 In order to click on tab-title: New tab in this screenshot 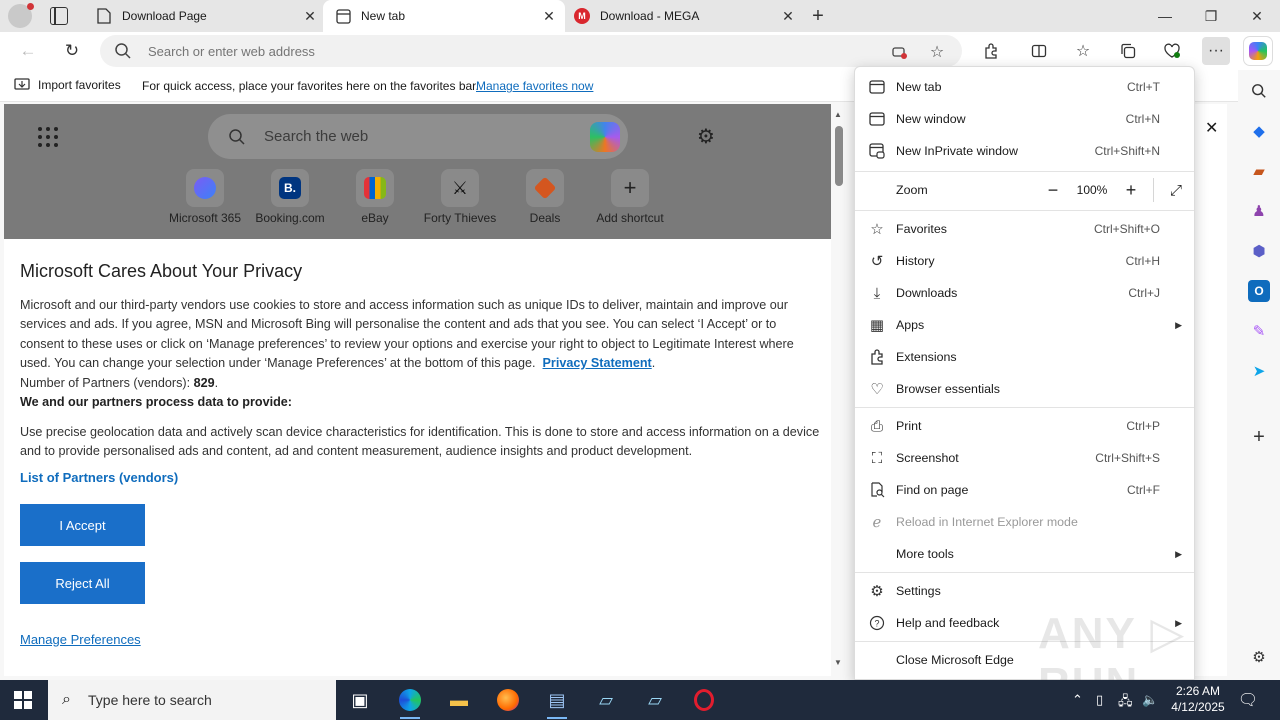, I will do `click(383, 16)`.